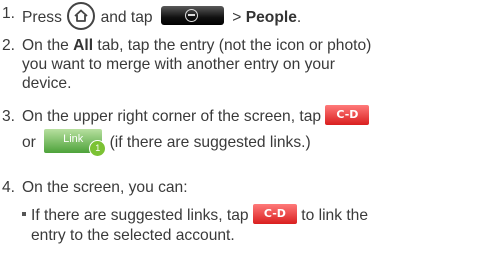 This screenshot has height=268, width=485. Describe the element at coordinates (48, 45) in the screenshot. I see `step-text: On the` at that location.